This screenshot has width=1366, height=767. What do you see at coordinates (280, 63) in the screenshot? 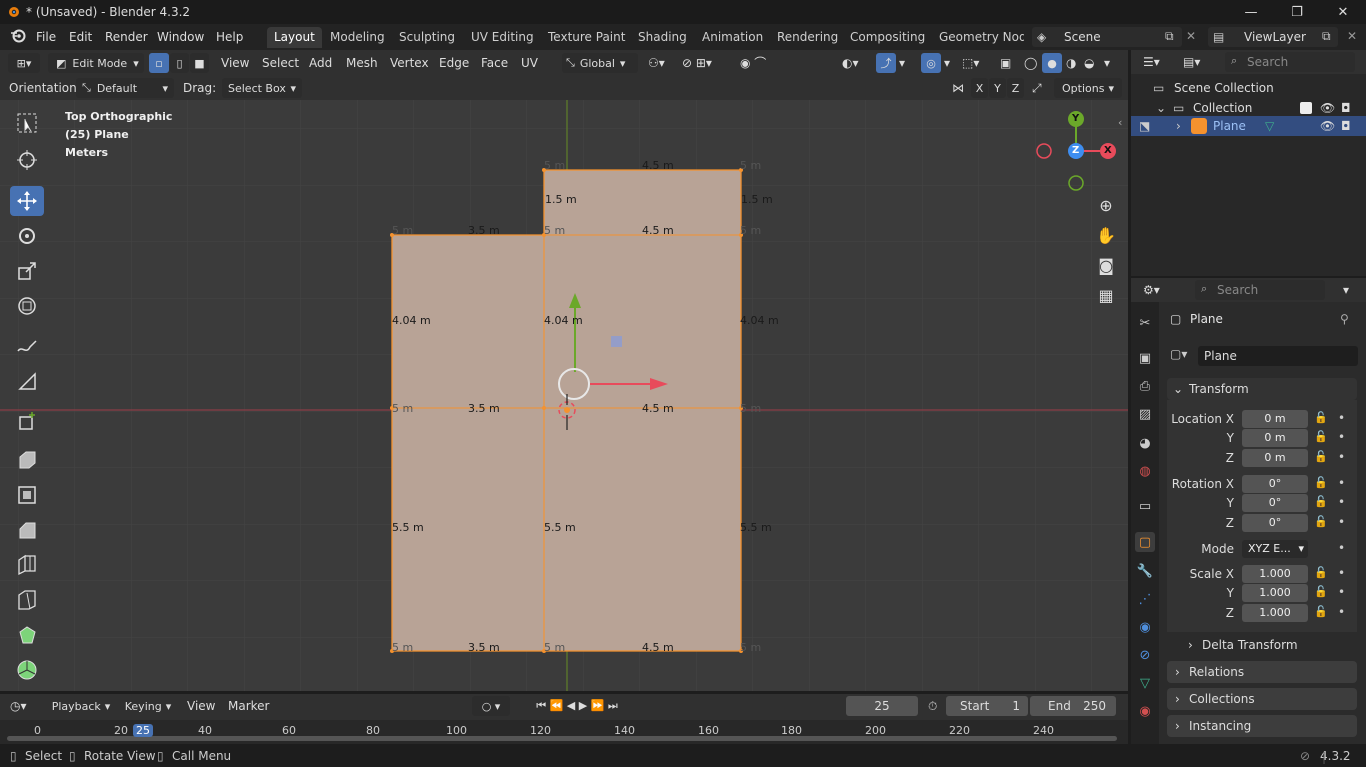
I see `menu-select: Select` at bounding box center [280, 63].